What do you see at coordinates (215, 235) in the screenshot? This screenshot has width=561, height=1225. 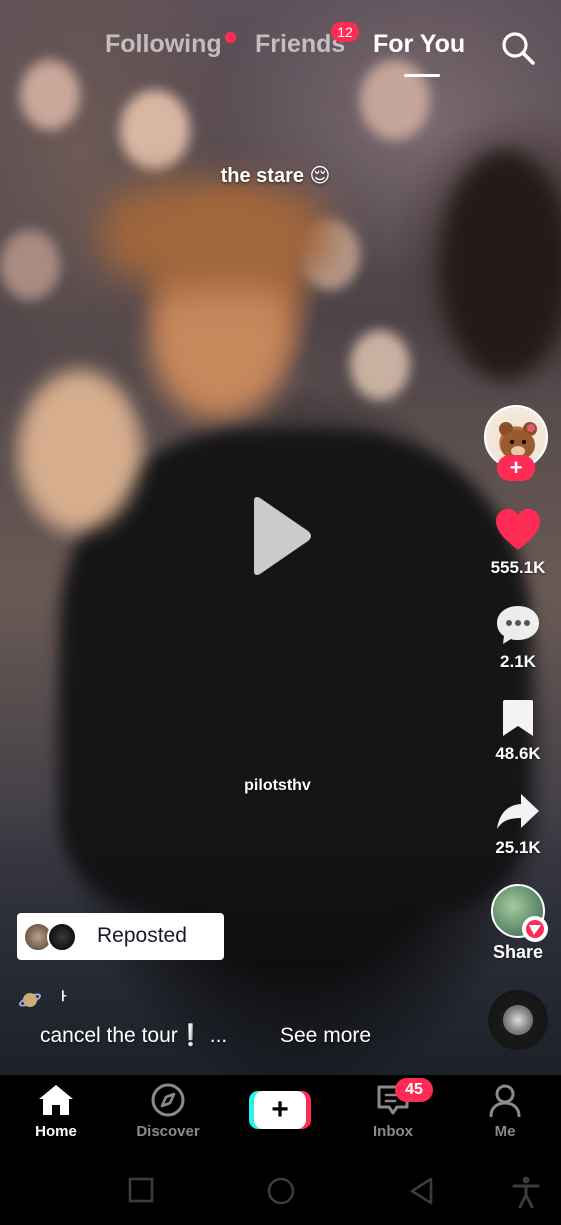 I see `person-hair` at bounding box center [215, 235].